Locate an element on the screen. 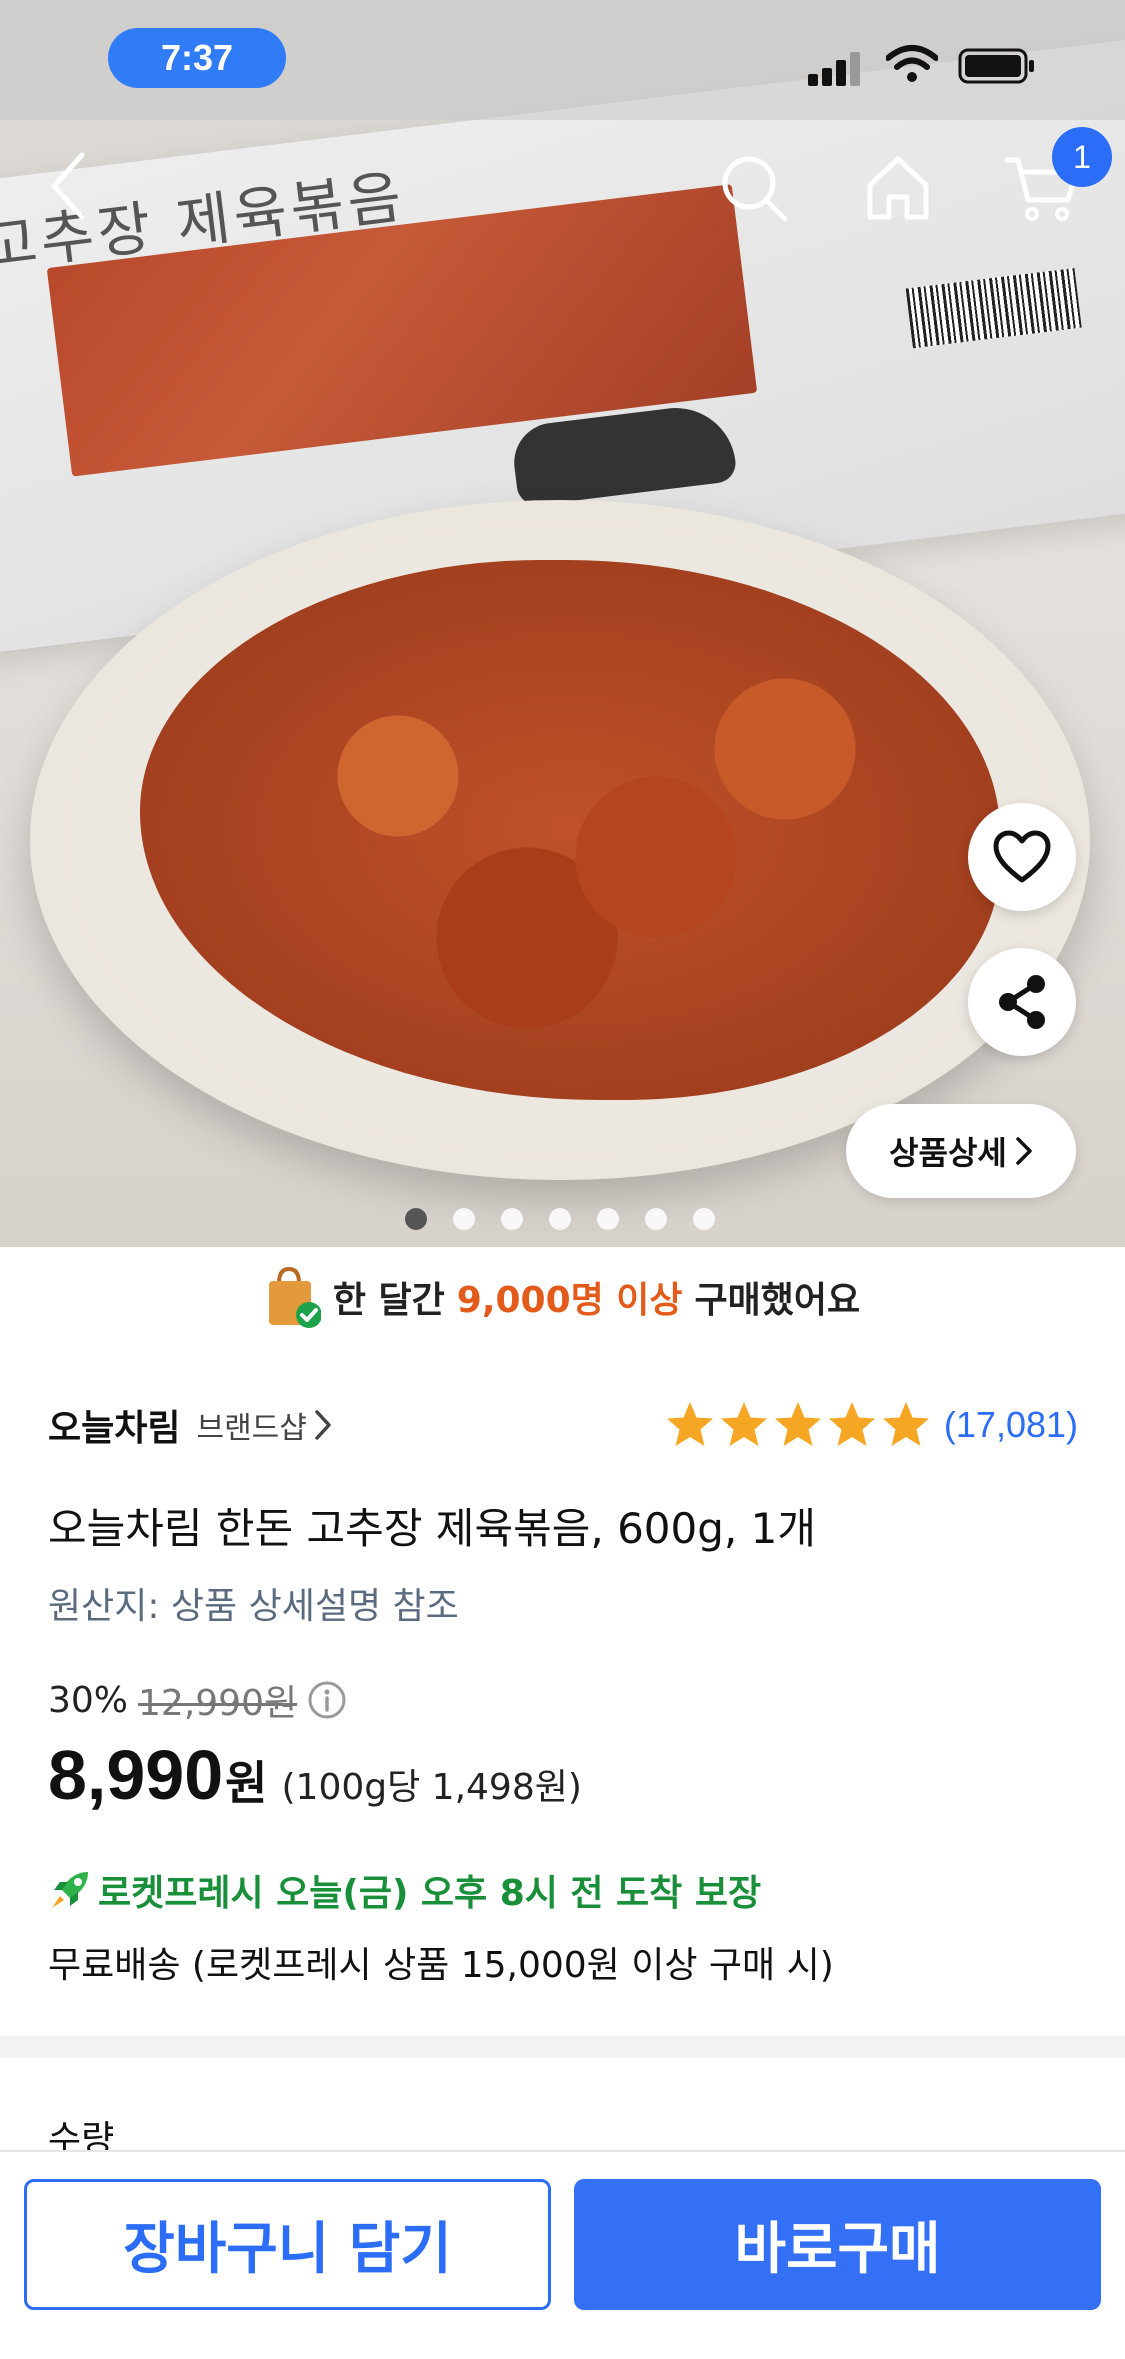  banner-prefix: 한 달간 is located at coordinates (388, 1300).